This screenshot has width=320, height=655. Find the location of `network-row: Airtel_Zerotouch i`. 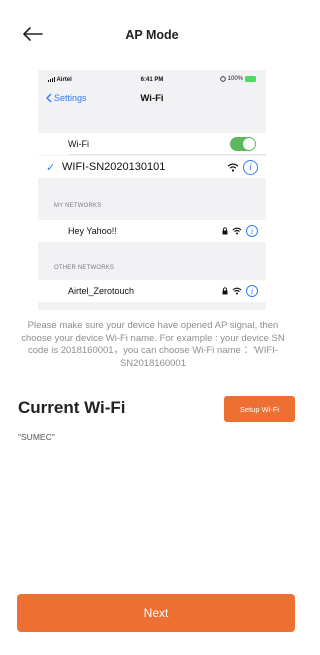

network-row: Airtel_Zerotouch i is located at coordinates (152, 291).